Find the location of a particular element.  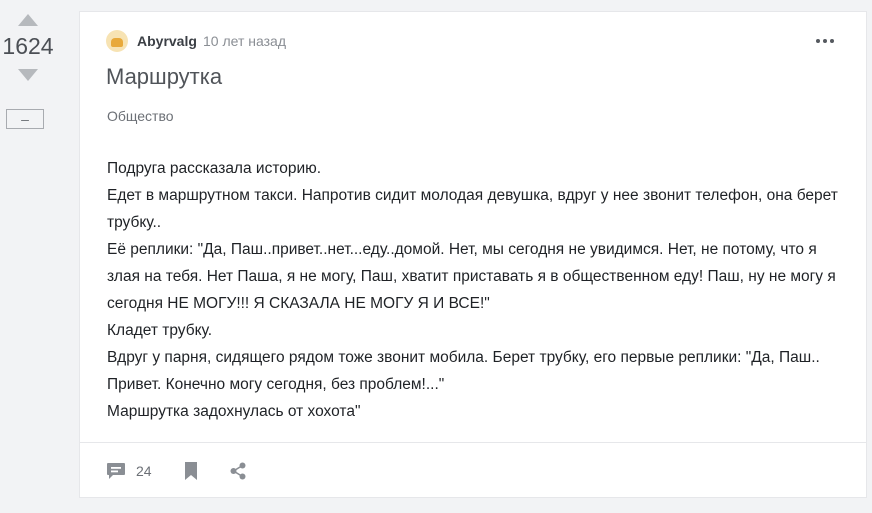

post-time: 10 лет назад is located at coordinates (244, 41).